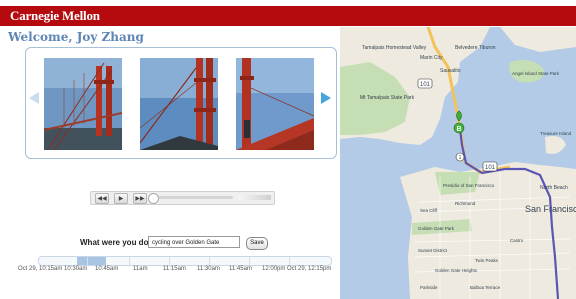 Image resolution: width=576 pixels, height=299 pixels. I want to click on map-label: Balboa Terrace, so click(485, 287).